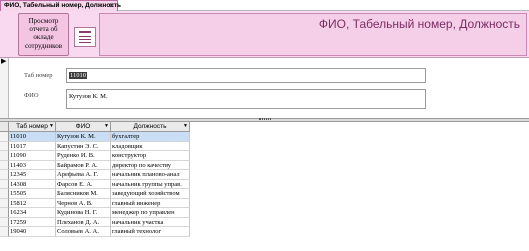  I want to click on form-title-band: ФИО, Табельный номер, Должность, so click(313, 34).